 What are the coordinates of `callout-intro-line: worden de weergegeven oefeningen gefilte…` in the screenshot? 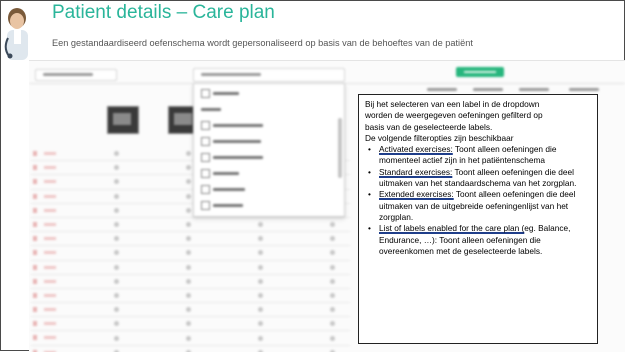 It's located at (454, 115).